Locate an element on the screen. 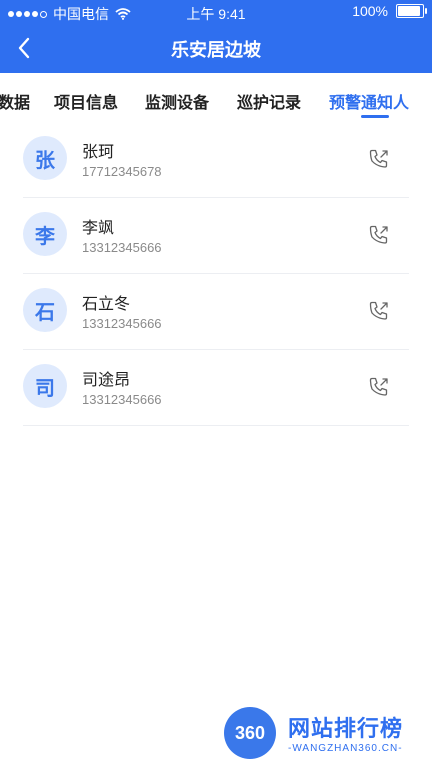 This screenshot has width=432, height=768. avatar: 张 is located at coordinates (45, 158).